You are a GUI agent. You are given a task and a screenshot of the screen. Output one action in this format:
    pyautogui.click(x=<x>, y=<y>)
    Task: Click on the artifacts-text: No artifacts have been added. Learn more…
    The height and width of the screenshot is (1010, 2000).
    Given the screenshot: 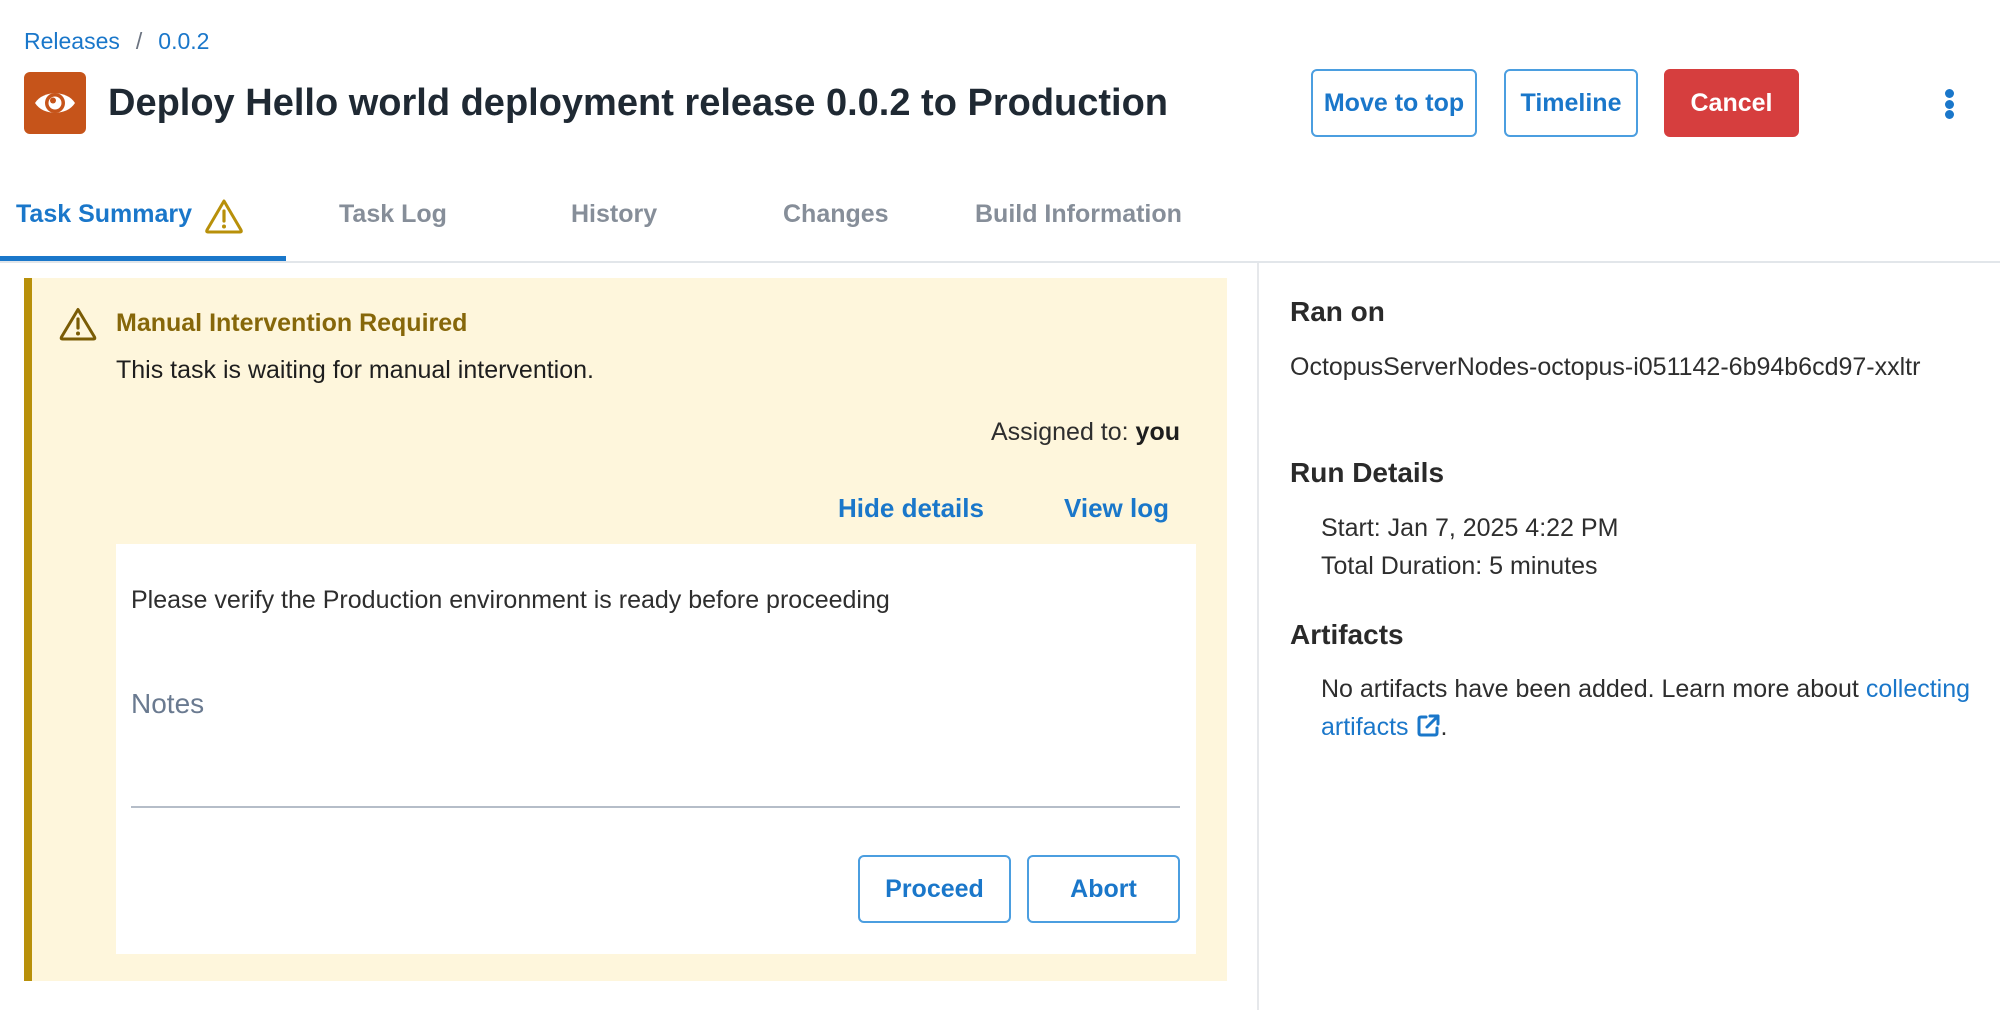 What is the action you would take?
    pyautogui.click(x=1651, y=708)
    